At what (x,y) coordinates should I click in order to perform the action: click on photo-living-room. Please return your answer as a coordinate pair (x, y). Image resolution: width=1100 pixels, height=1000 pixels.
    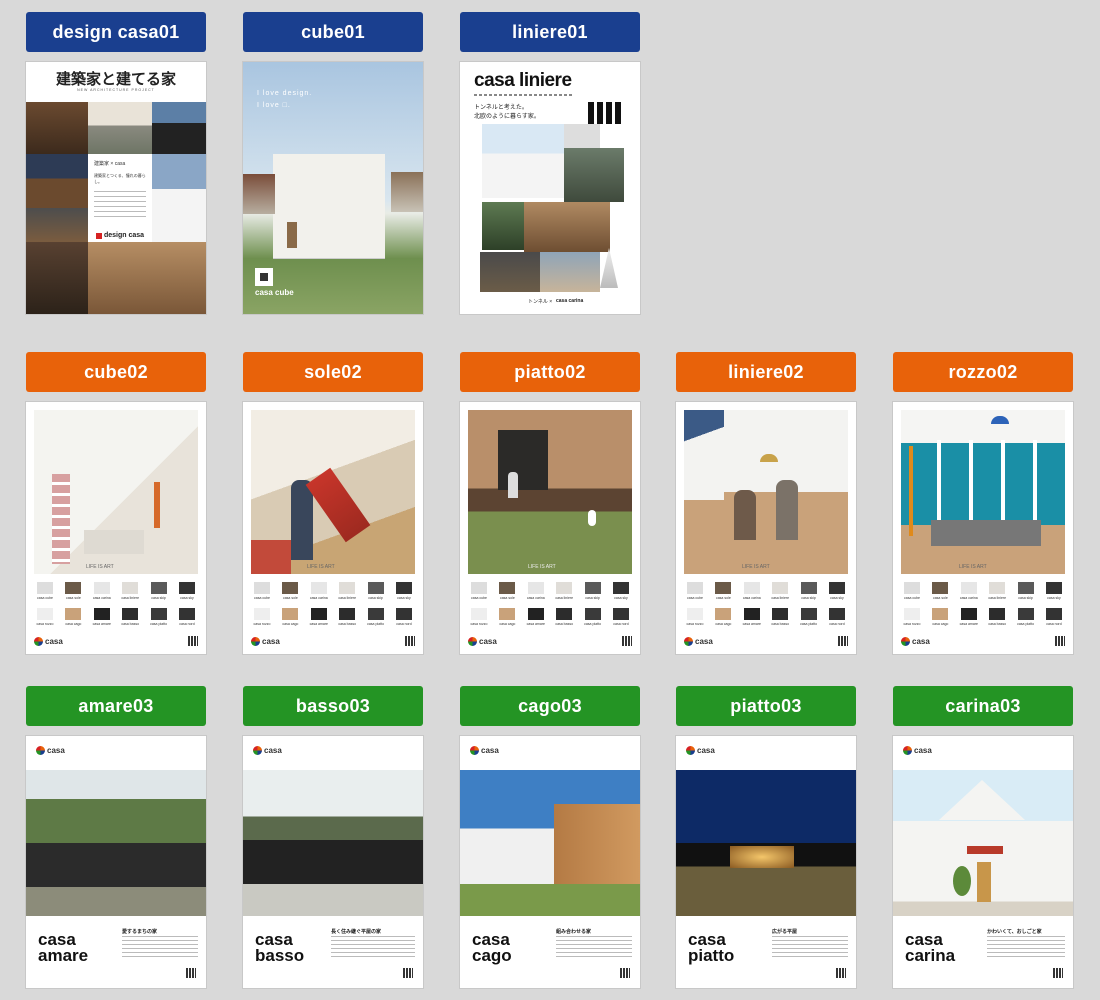
    Looking at the image, I should click on (983, 492).